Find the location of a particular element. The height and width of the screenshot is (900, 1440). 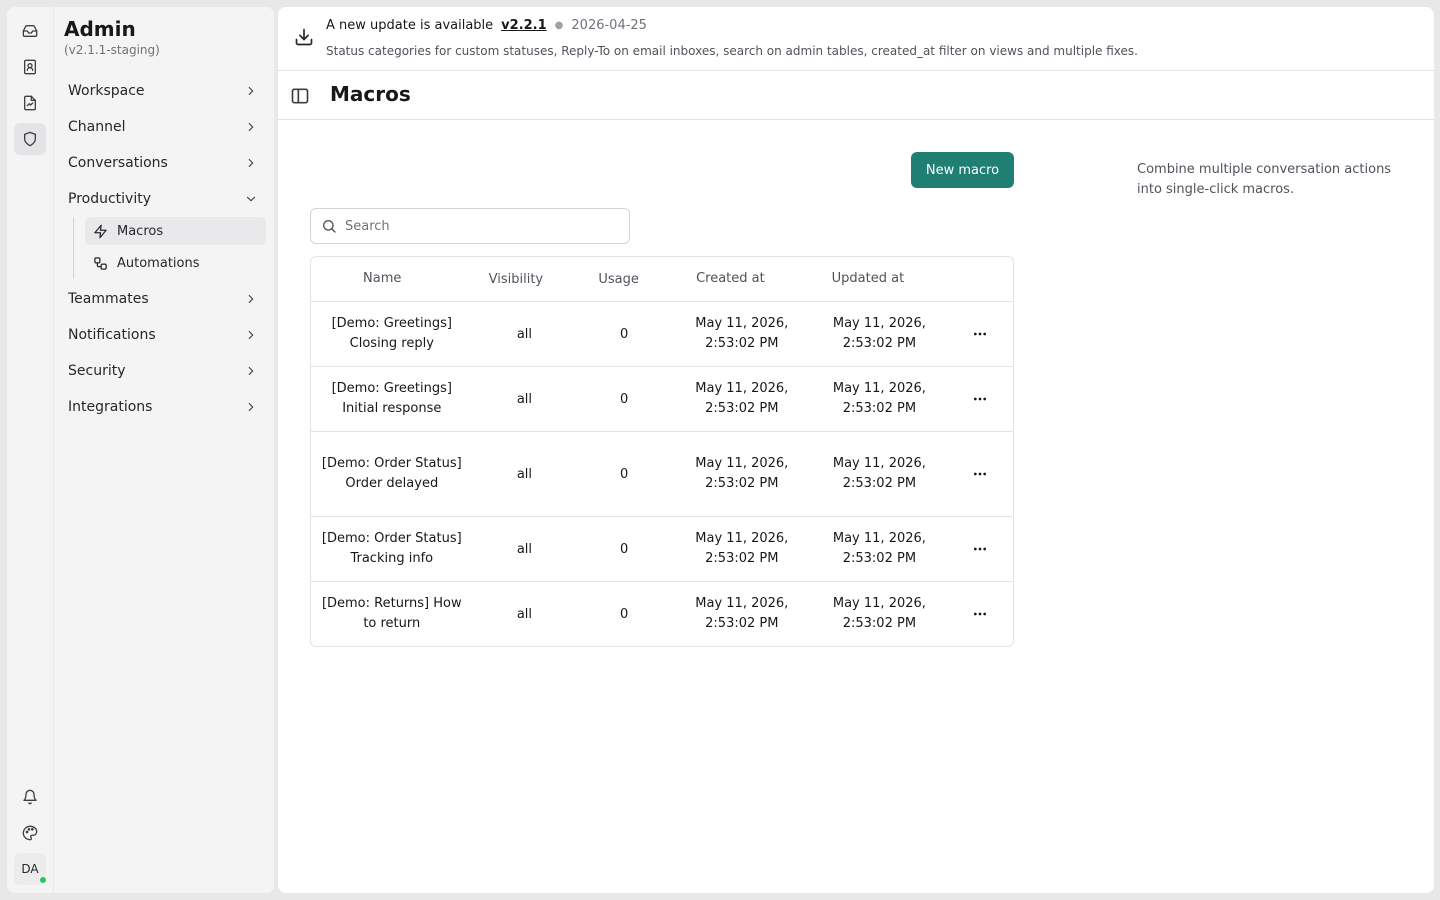

cell-name: [Demo: Greetings] Initial response is located at coordinates (391, 398).